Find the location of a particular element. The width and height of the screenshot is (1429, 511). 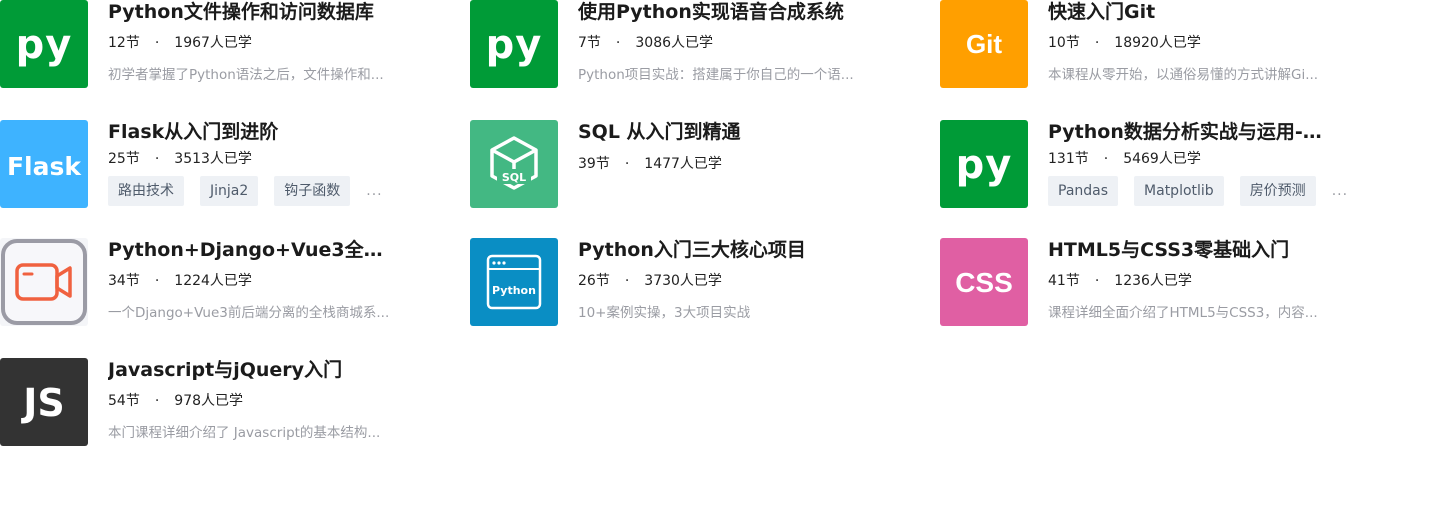

course-meta: 12节 · 1967人已学 is located at coordinates (180, 43).